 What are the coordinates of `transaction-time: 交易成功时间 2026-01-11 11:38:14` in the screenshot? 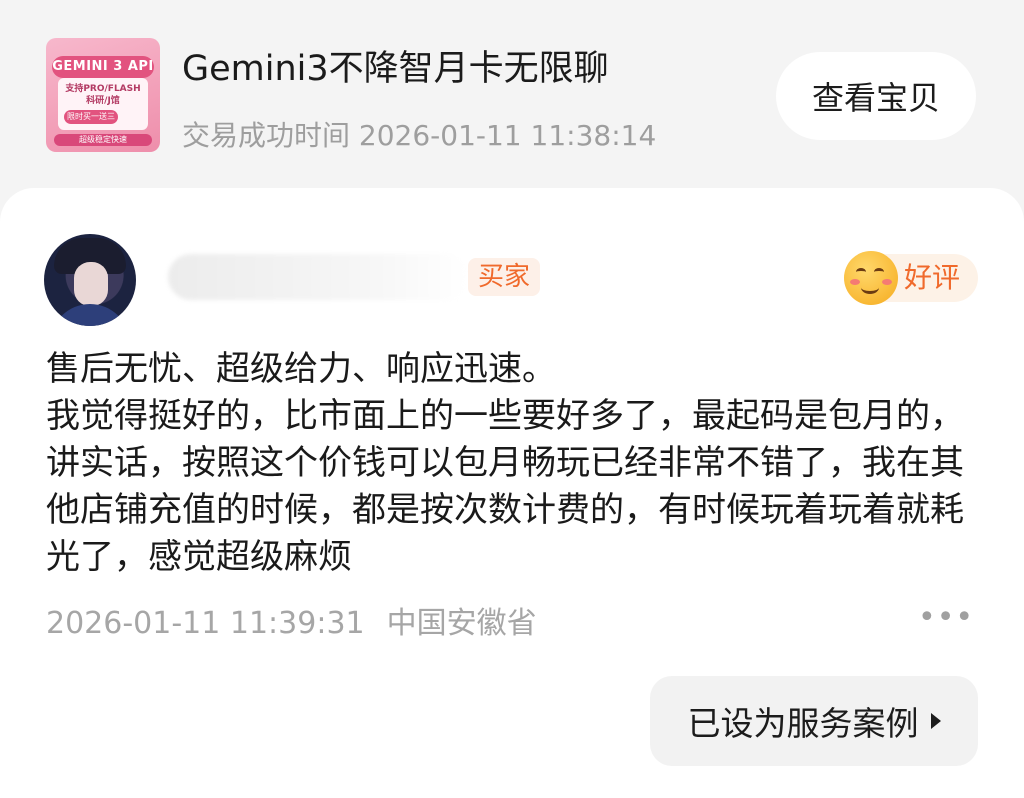 It's located at (419, 135).